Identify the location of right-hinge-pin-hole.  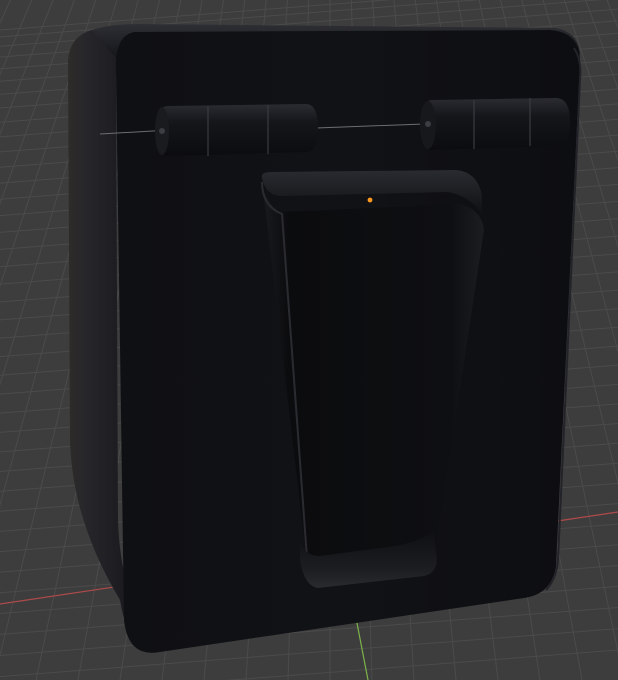
(428, 124).